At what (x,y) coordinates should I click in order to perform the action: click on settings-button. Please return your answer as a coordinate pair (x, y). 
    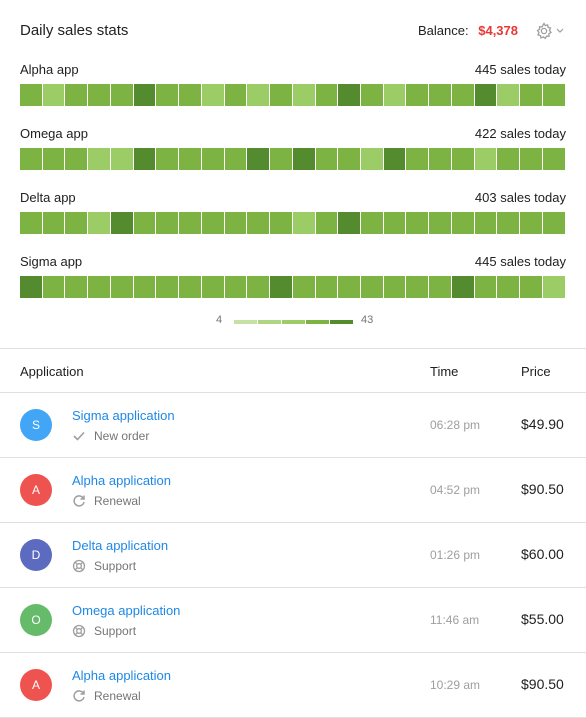
    Looking at the image, I should click on (551, 31).